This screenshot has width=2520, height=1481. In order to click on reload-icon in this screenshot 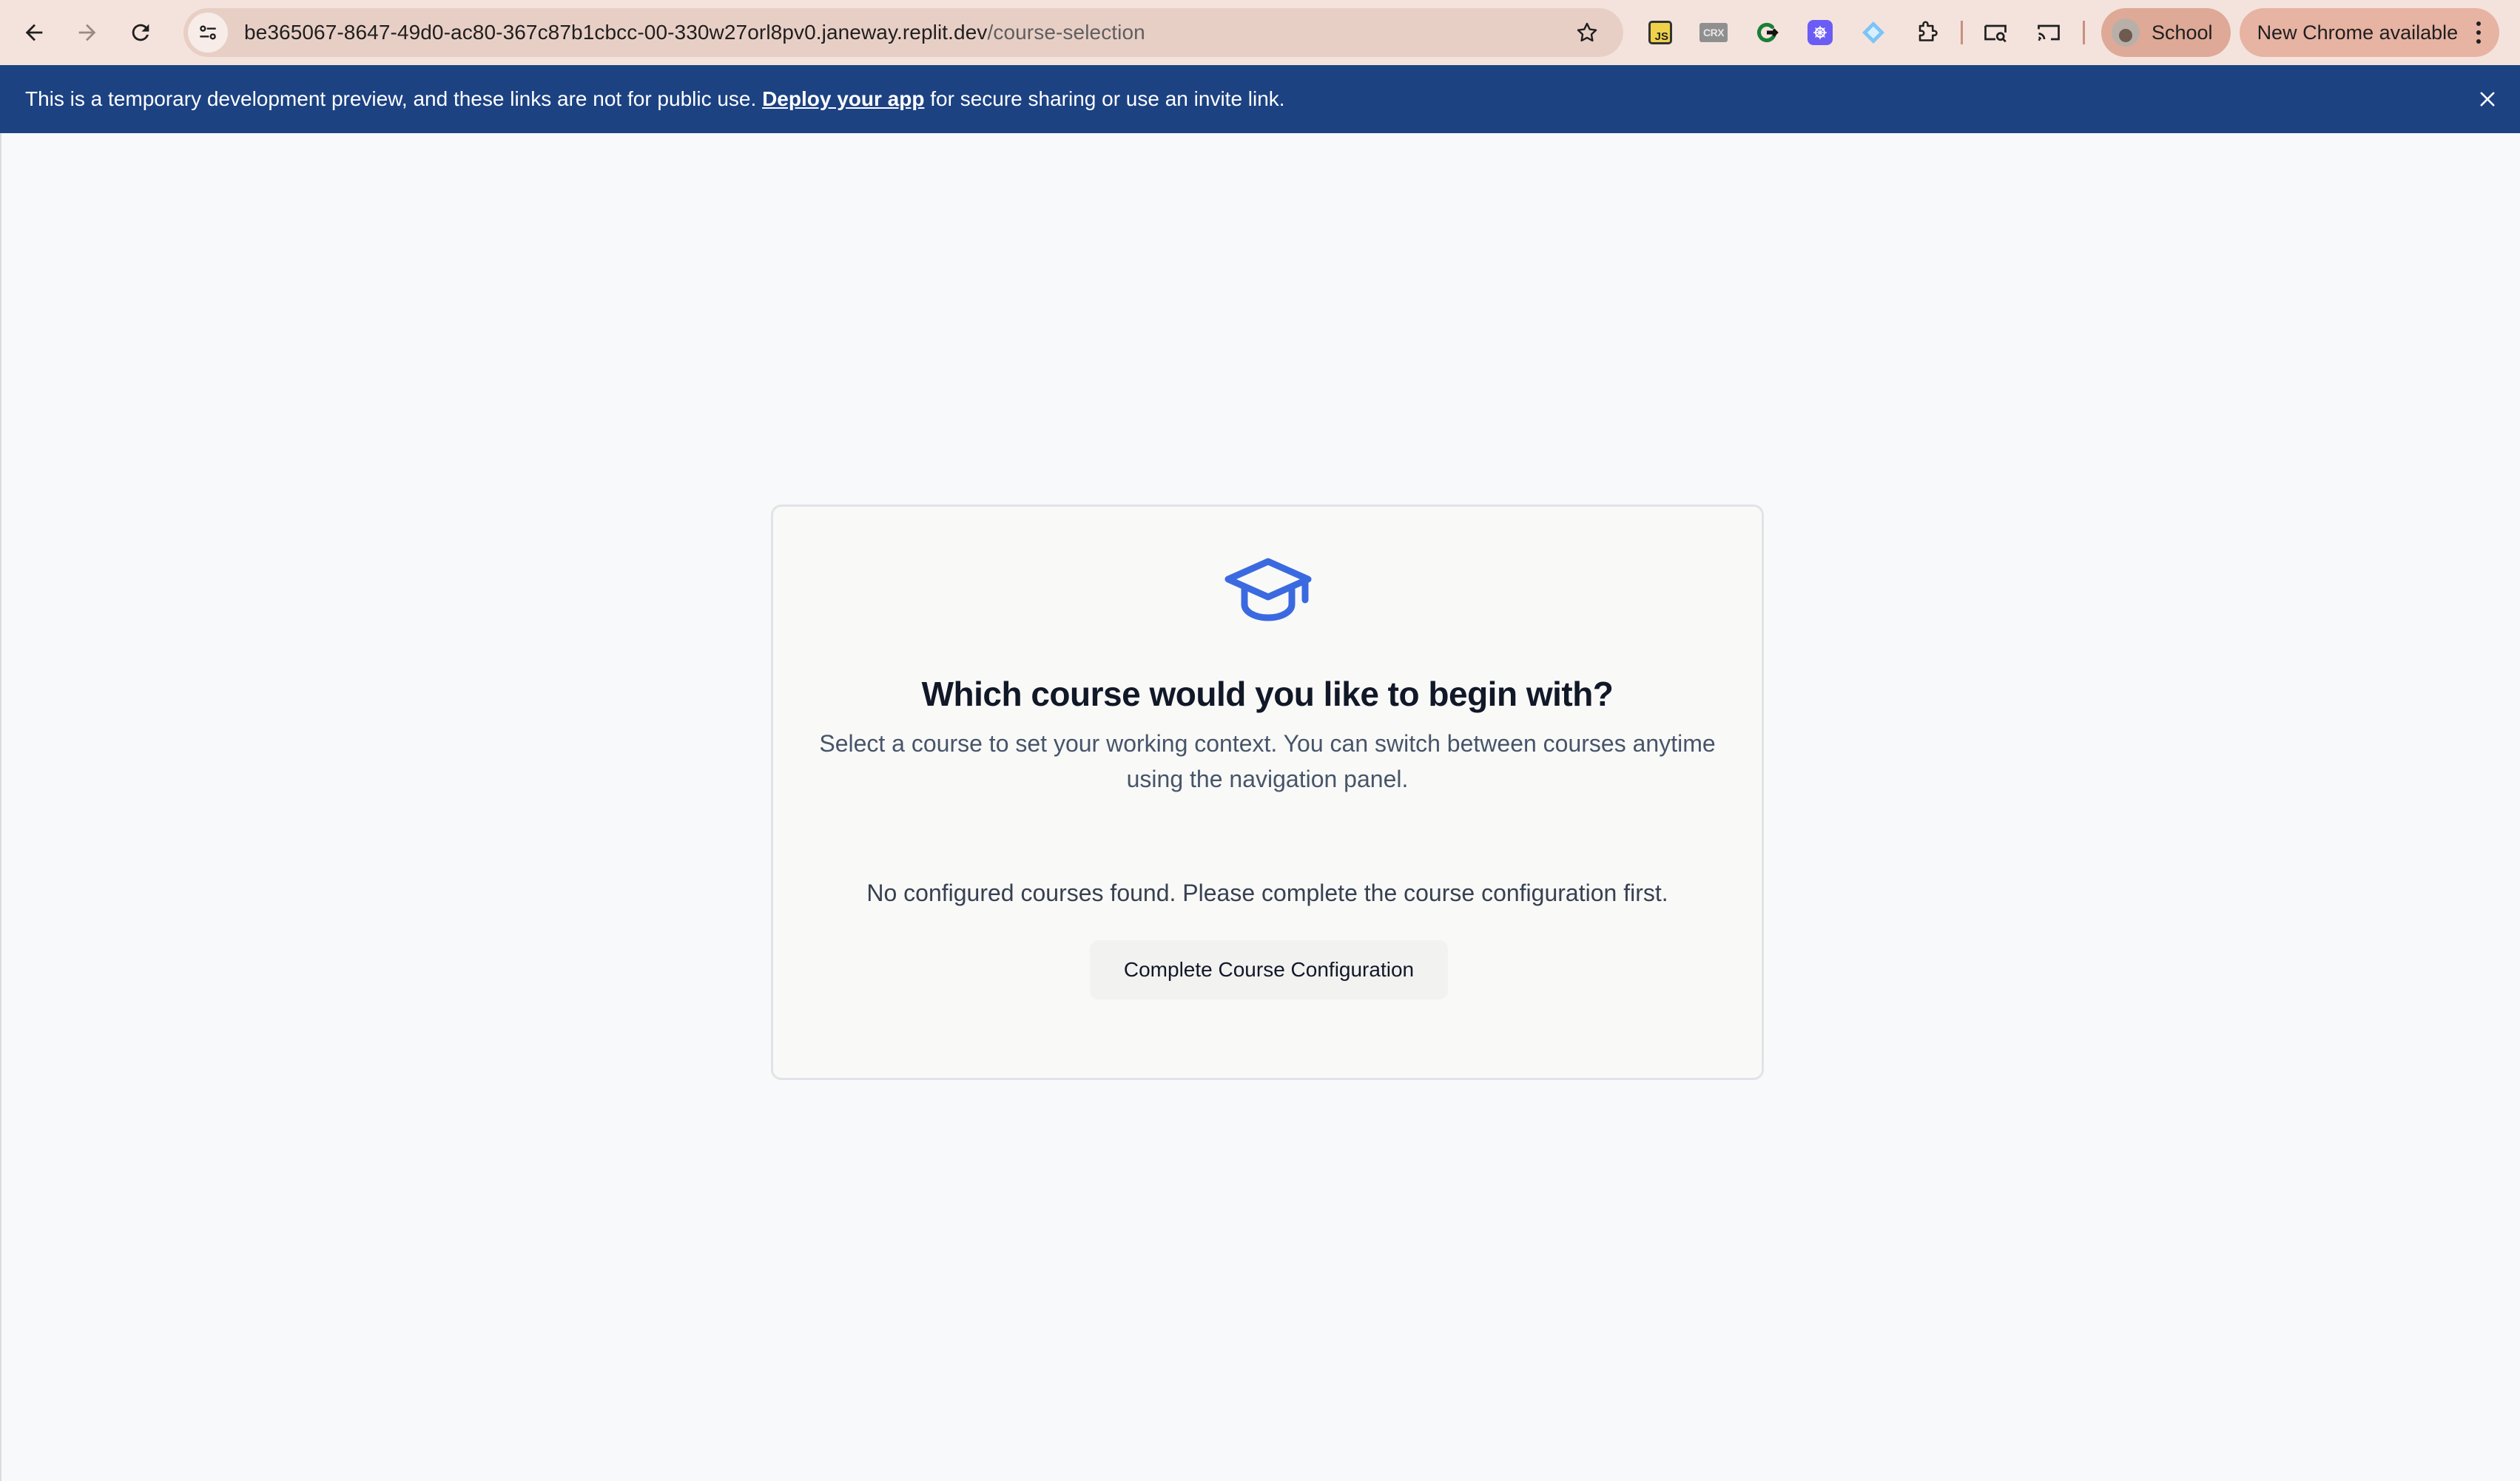, I will do `click(140, 32)`.